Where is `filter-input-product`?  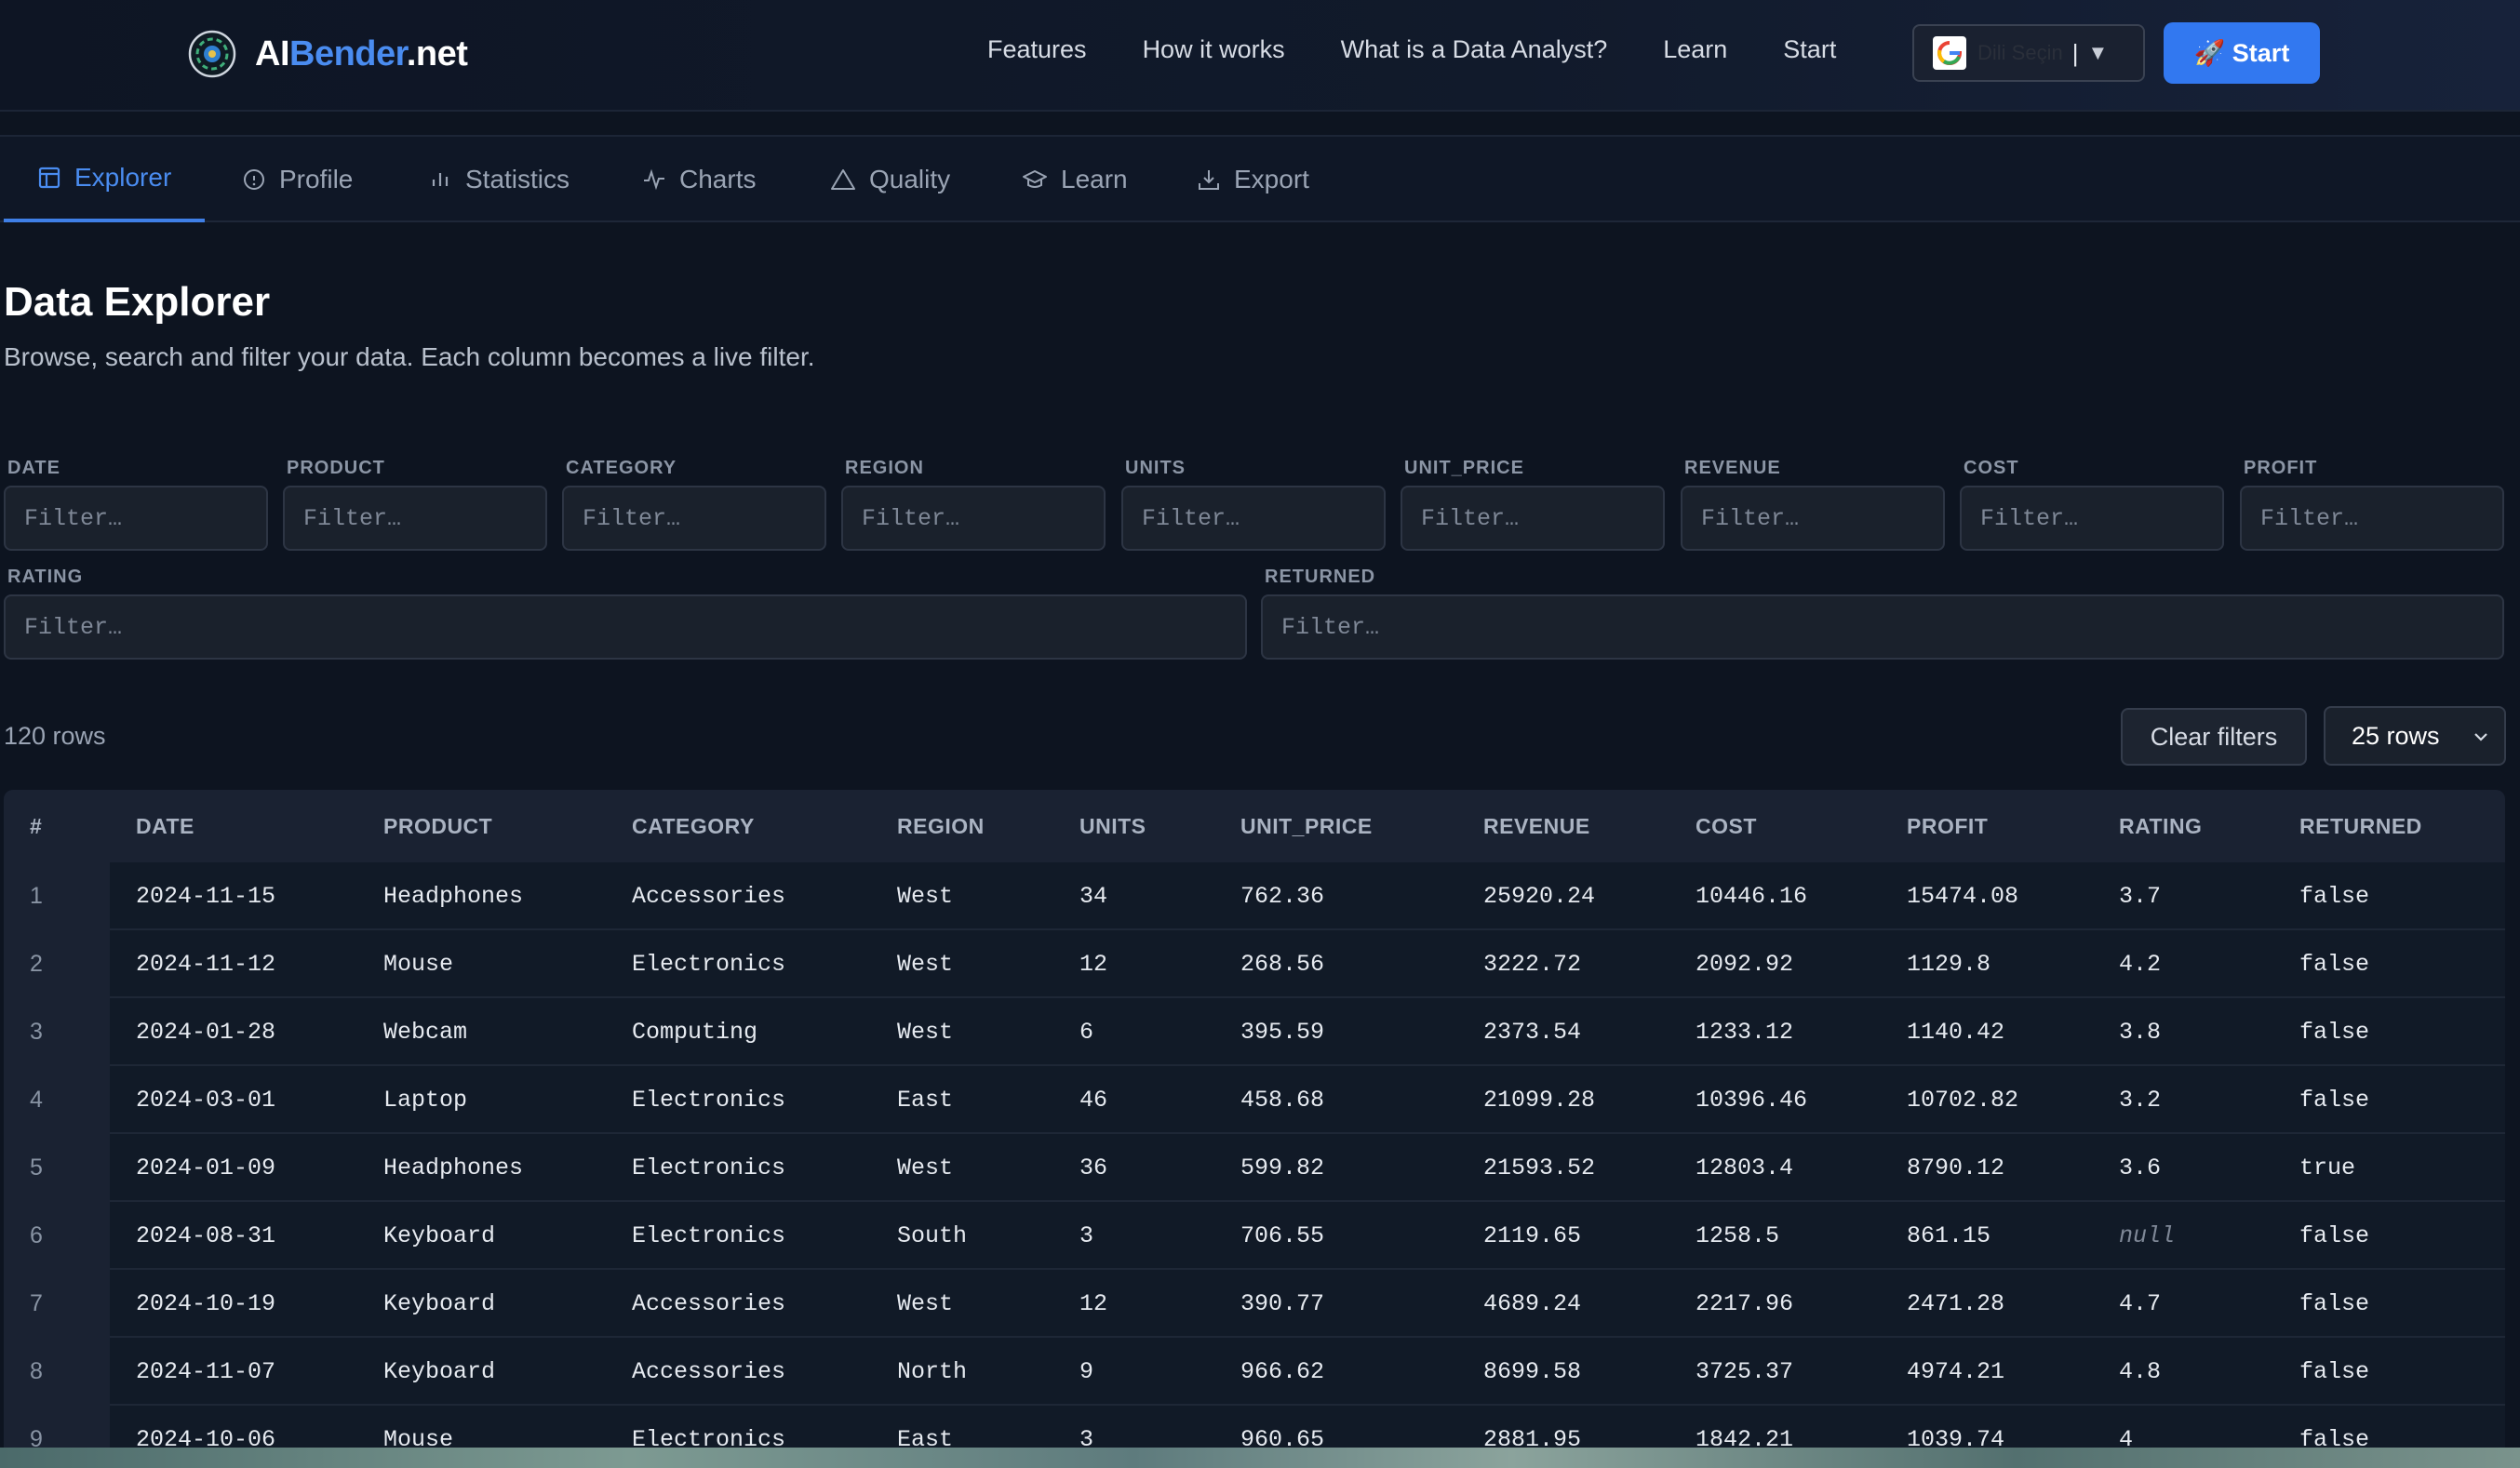
filter-input-product is located at coordinates (415, 518).